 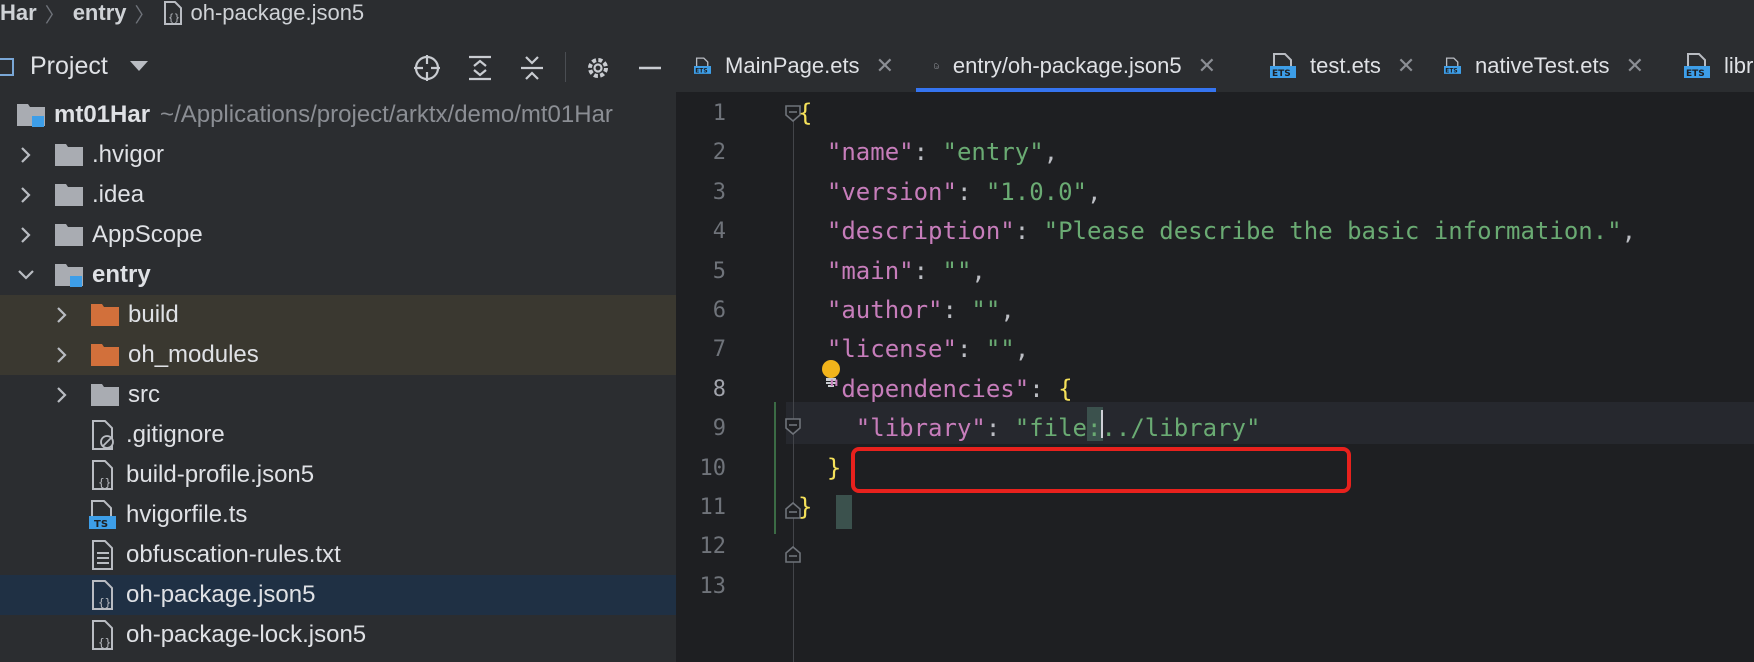 I want to click on fold-close-icon, so click(x=793, y=555).